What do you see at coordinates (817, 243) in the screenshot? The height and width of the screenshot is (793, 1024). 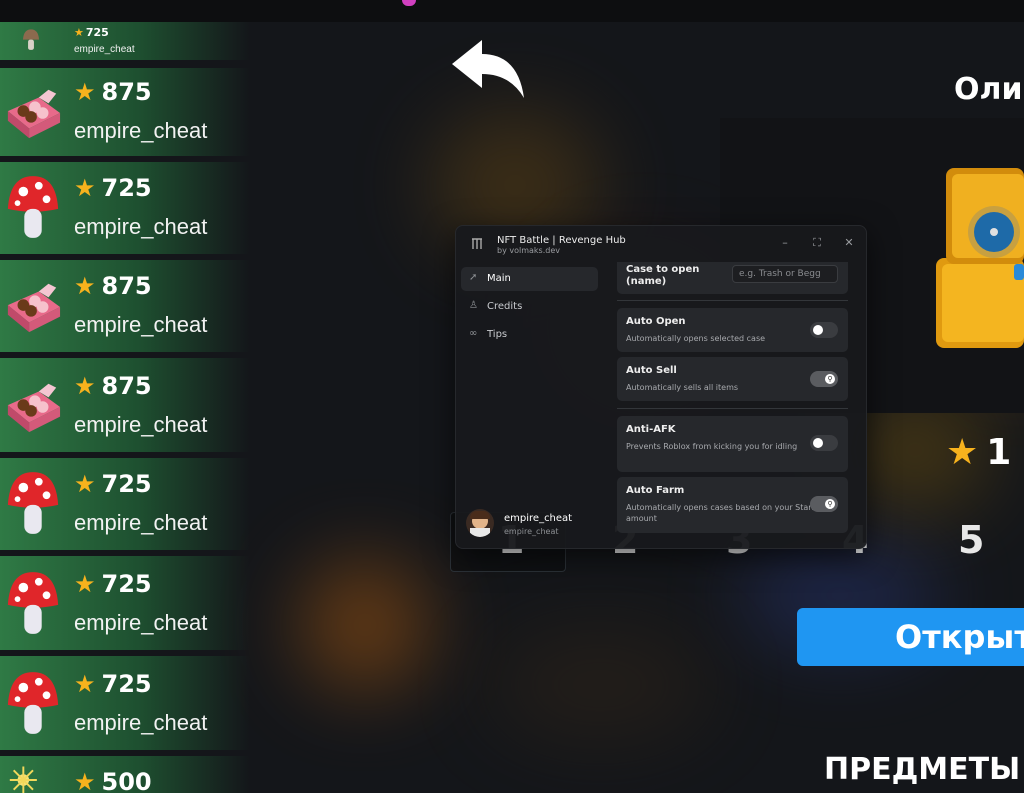 I see `maximize-icon: ⛶` at bounding box center [817, 243].